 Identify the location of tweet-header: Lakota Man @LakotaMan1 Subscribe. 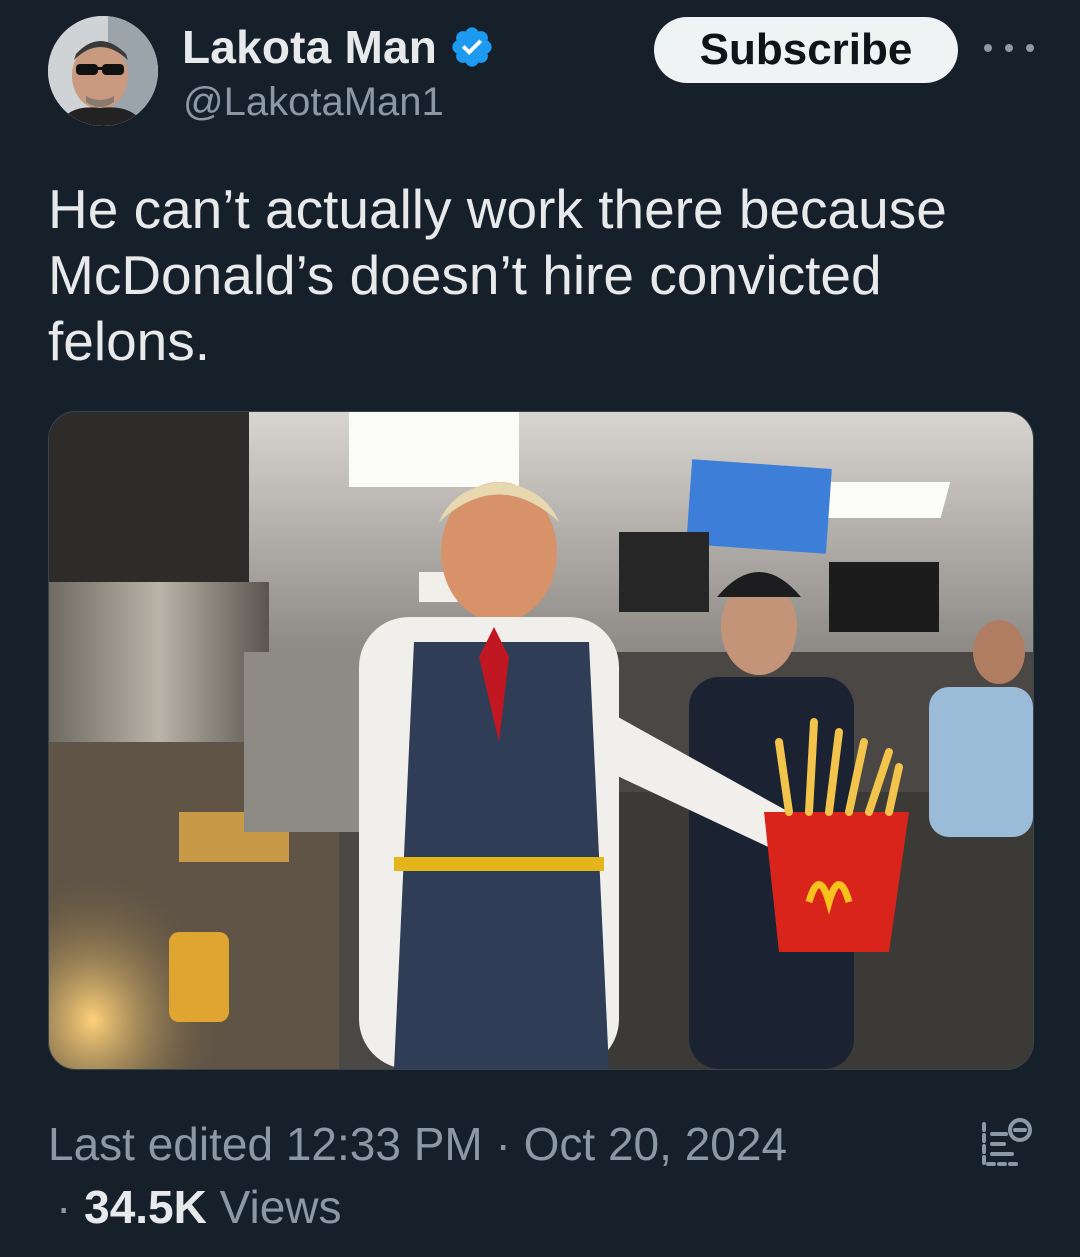
(540, 70).